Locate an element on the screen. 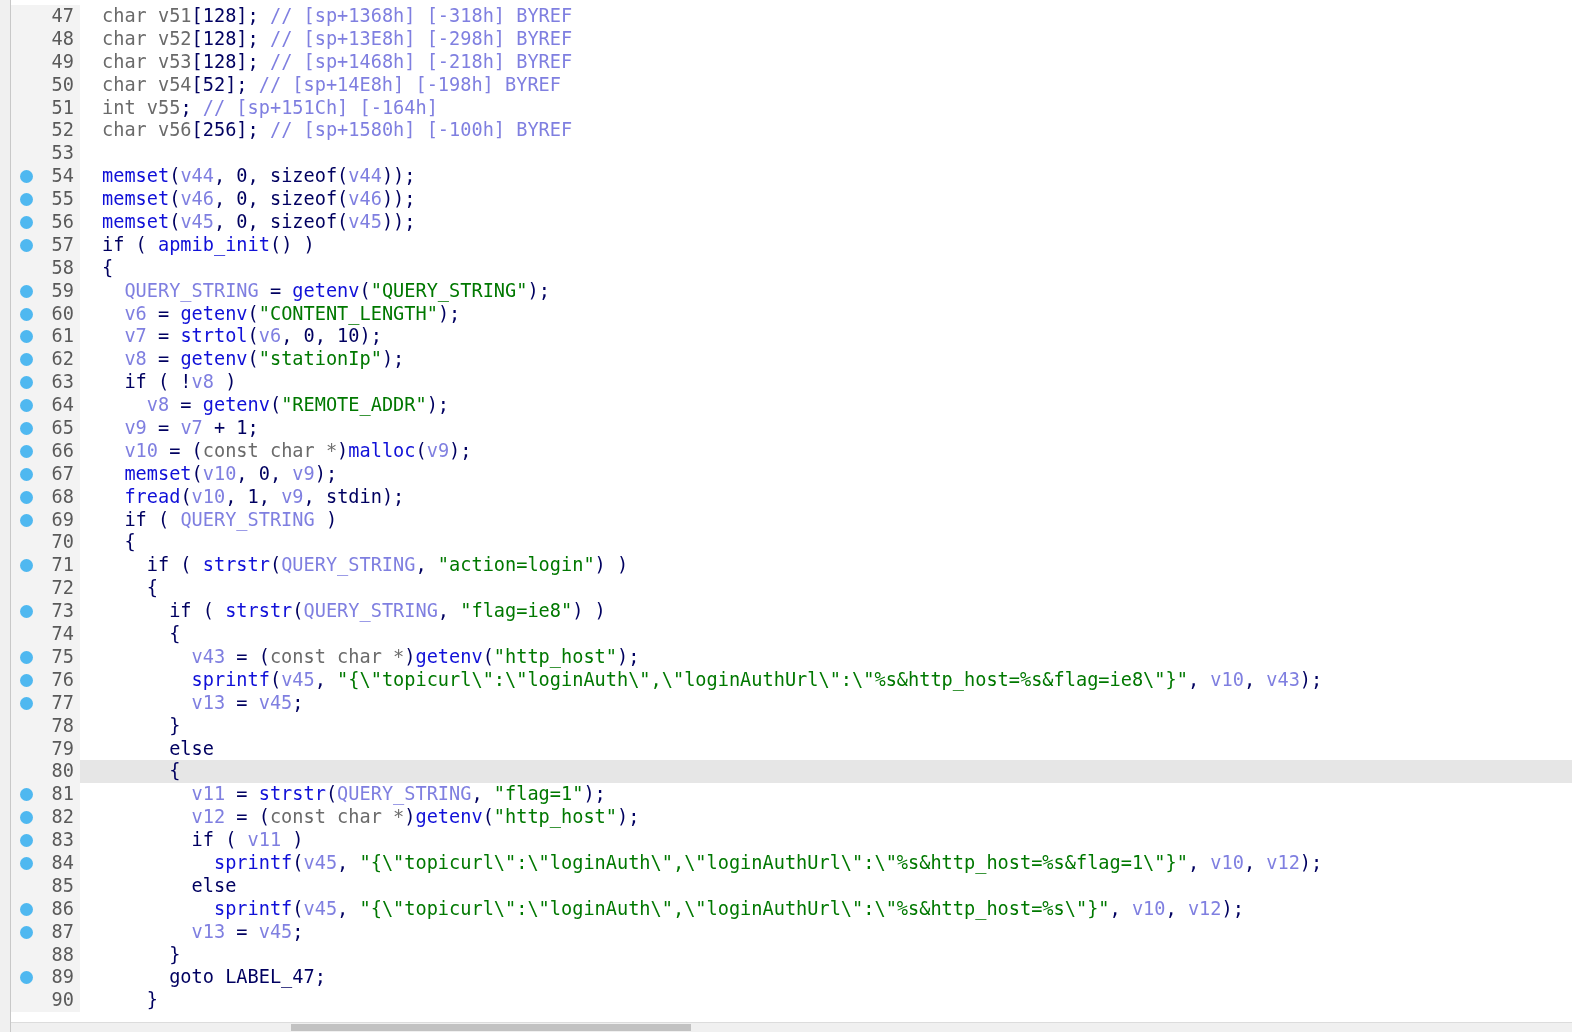  code-line: v10 = (const char *)malloc(v9); is located at coordinates (297, 451).